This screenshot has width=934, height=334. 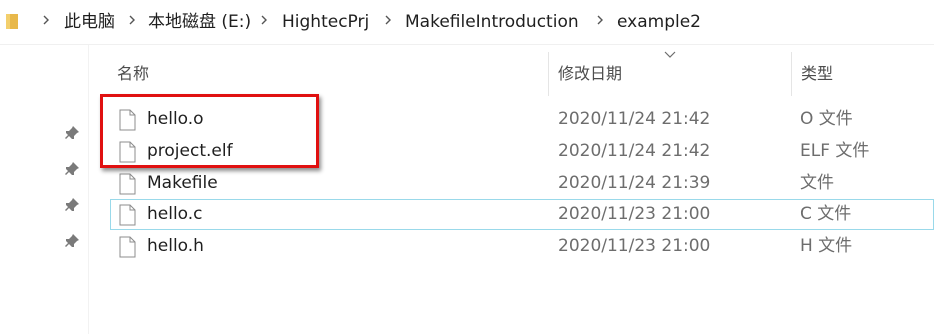 What do you see at coordinates (817, 183) in the screenshot?
I see `file-type: 文件` at bounding box center [817, 183].